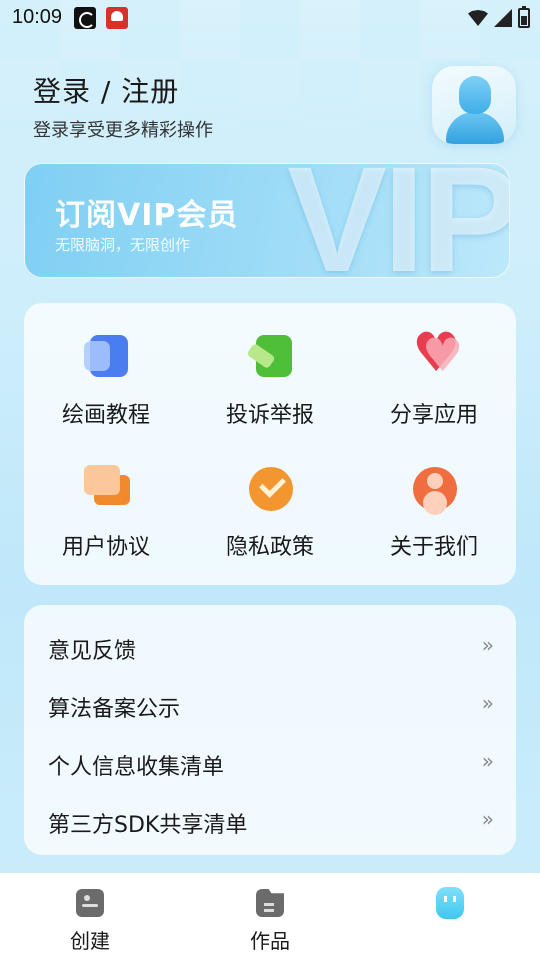 This screenshot has width=540, height=960. I want to click on grid-item-agreement: 用户协议, so click(106, 497).